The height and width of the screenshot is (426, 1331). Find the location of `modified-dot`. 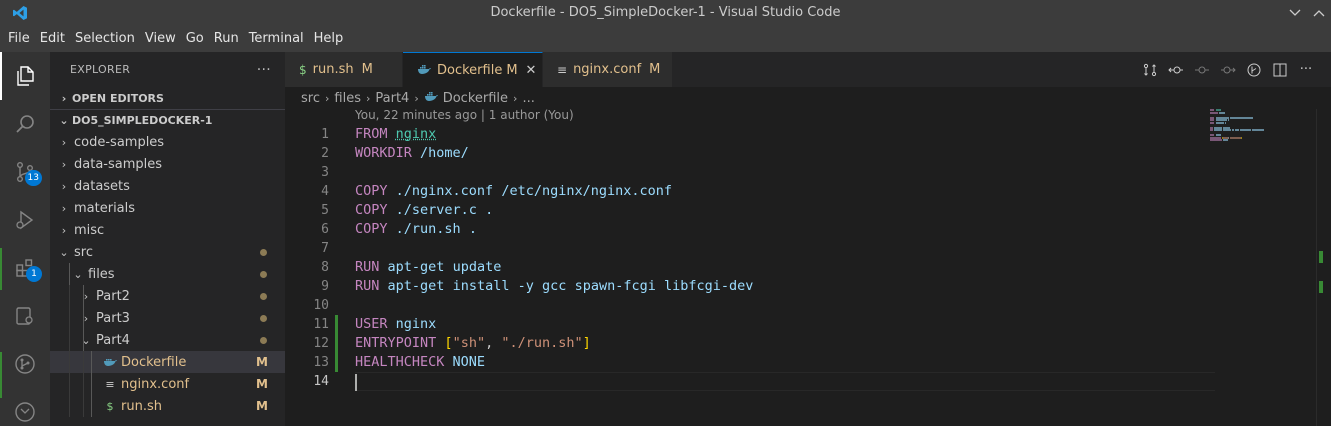

modified-dot is located at coordinates (263, 296).